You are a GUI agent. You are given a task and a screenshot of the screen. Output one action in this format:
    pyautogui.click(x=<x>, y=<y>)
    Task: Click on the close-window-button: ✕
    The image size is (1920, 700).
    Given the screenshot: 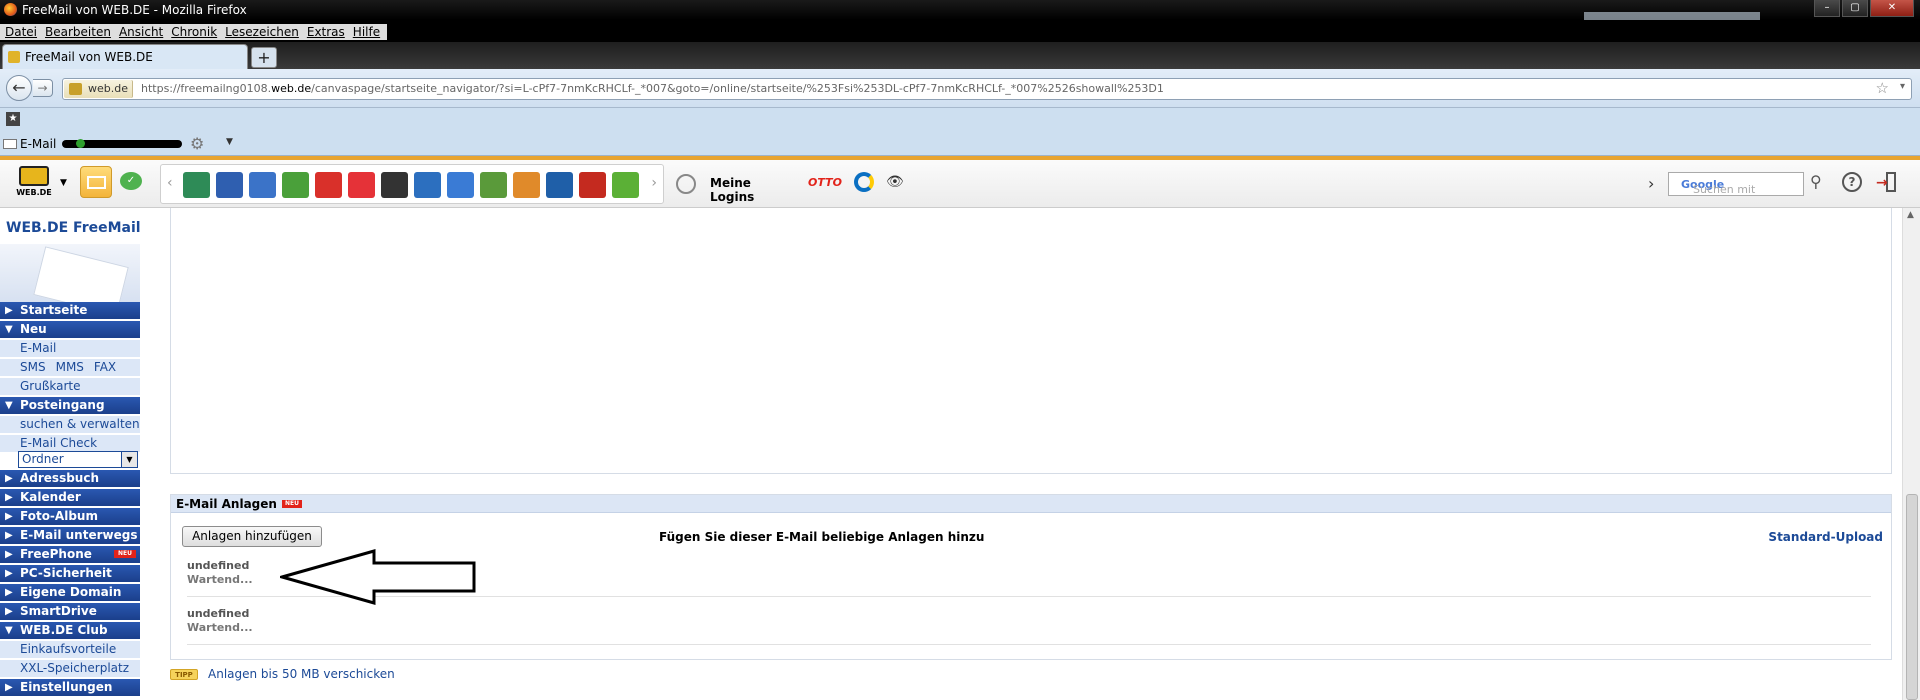 What is the action you would take?
    pyautogui.click(x=1892, y=8)
    